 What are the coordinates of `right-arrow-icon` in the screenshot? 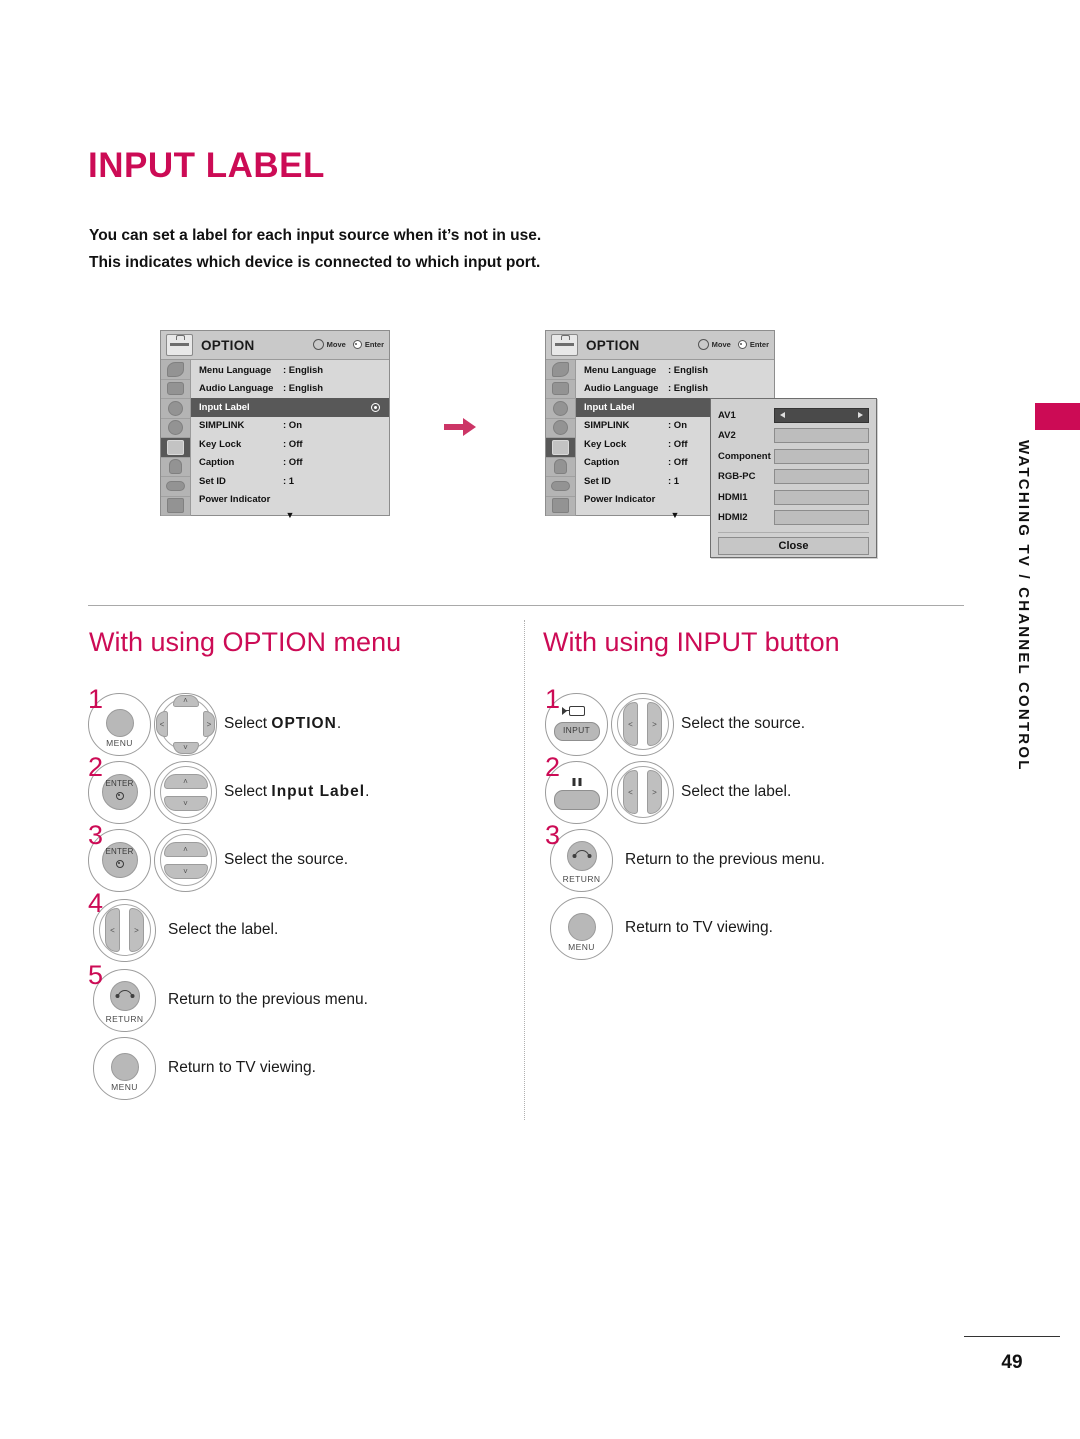 It's located at (860, 415).